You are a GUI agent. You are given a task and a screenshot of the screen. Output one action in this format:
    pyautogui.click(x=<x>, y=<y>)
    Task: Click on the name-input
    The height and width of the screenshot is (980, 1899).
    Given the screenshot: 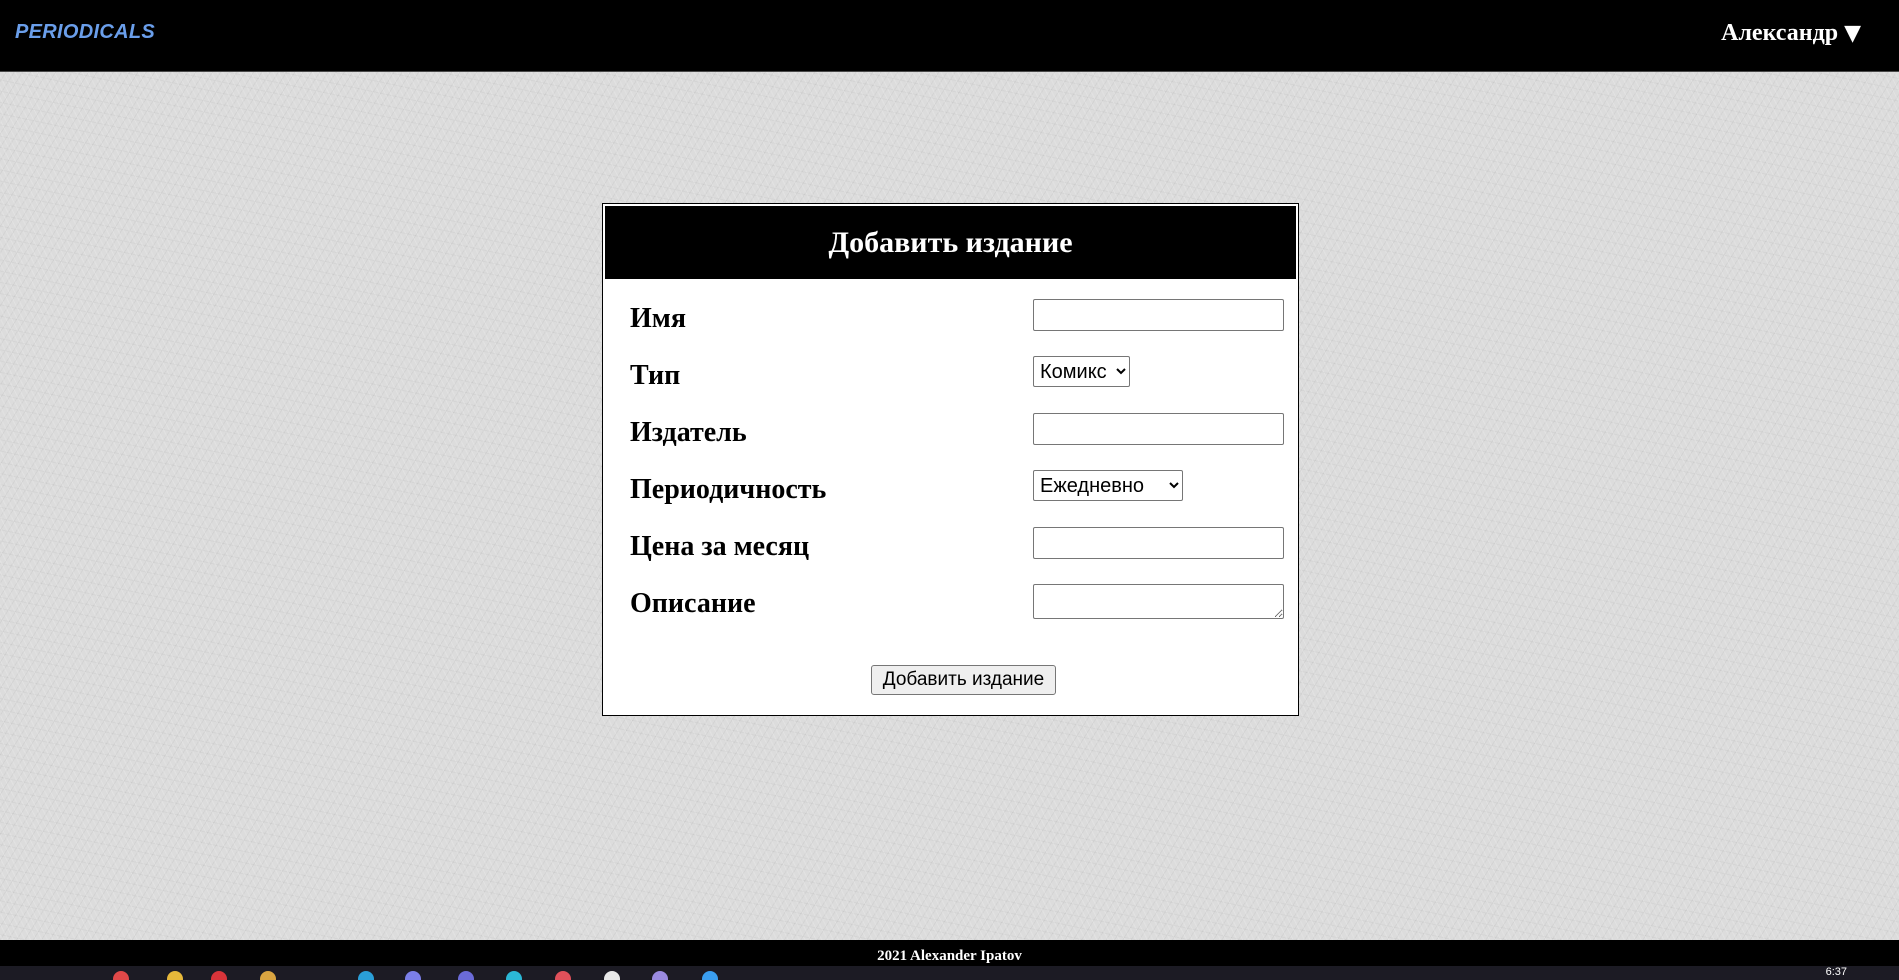 What is the action you would take?
    pyautogui.click(x=1158, y=315)
    